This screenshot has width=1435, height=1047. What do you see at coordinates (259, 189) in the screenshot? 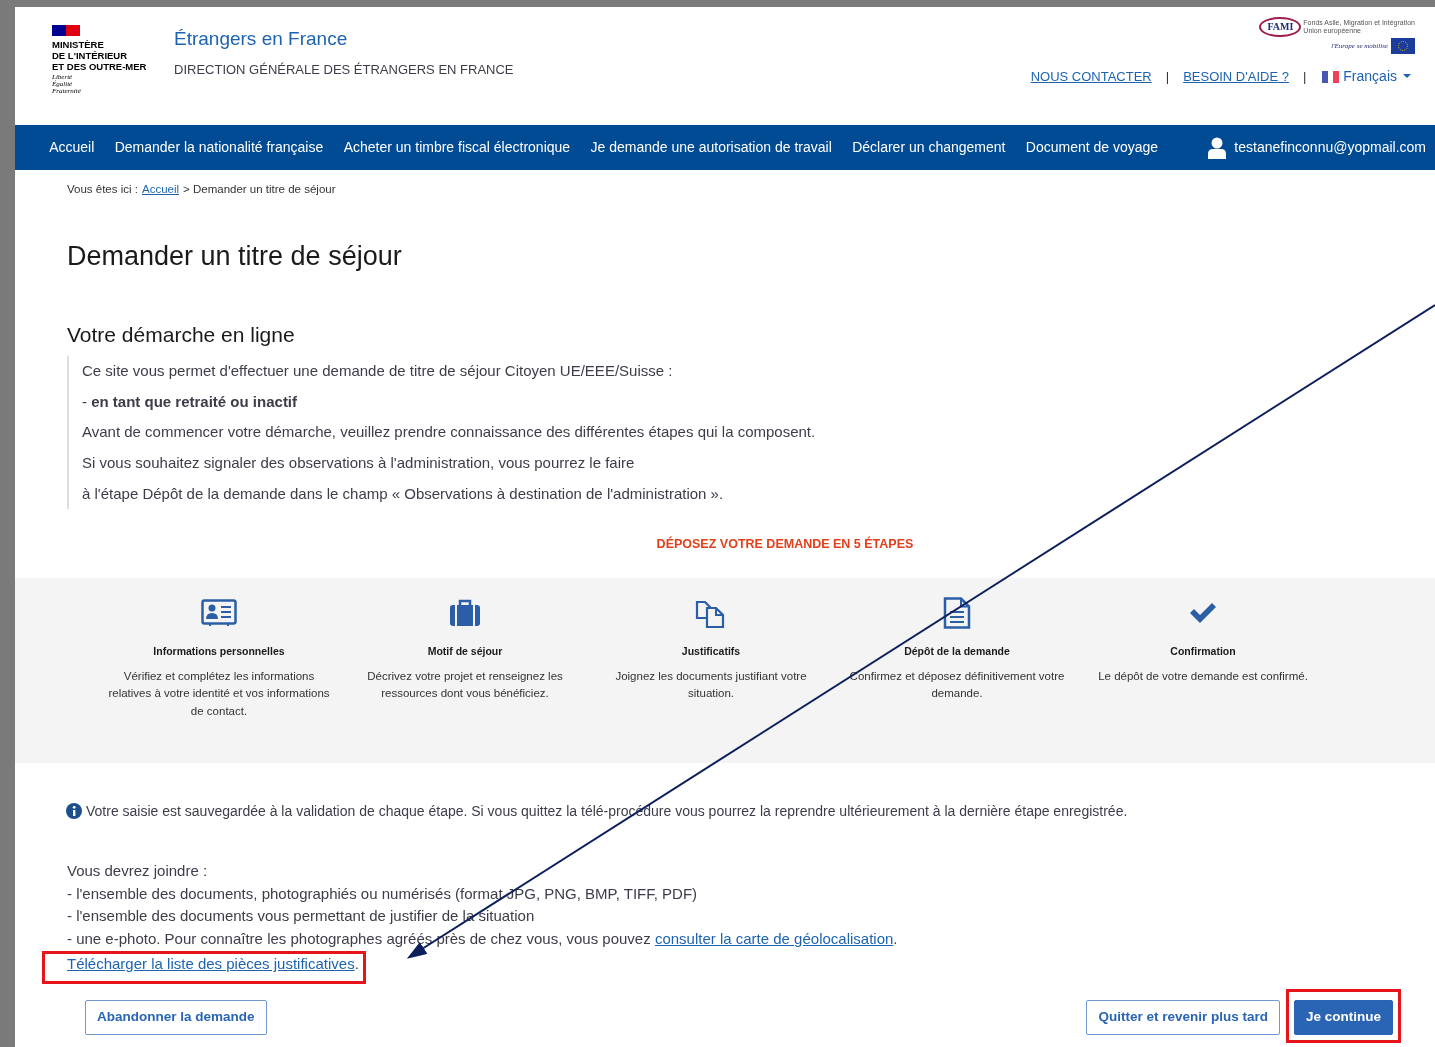
I see `breadcrumb-current: > Demander un titre de séjour` at bounding box center [259, 189].